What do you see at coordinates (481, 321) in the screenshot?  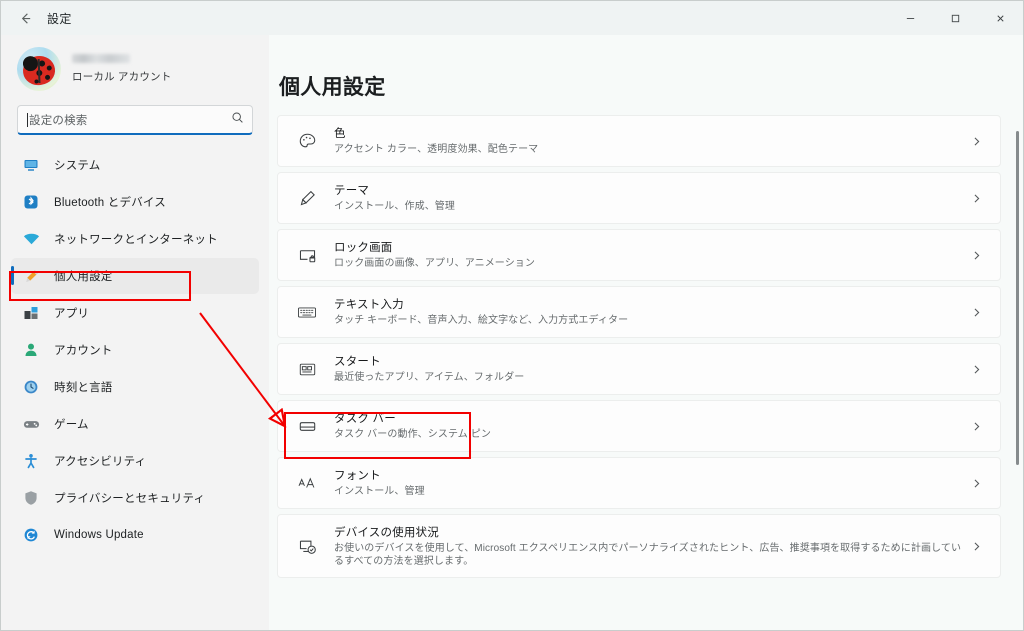 I see `card-subtitle: タッチ キーボード、音声入力、絵文字など、入力方式エディター` at bounding box center [481, 321].